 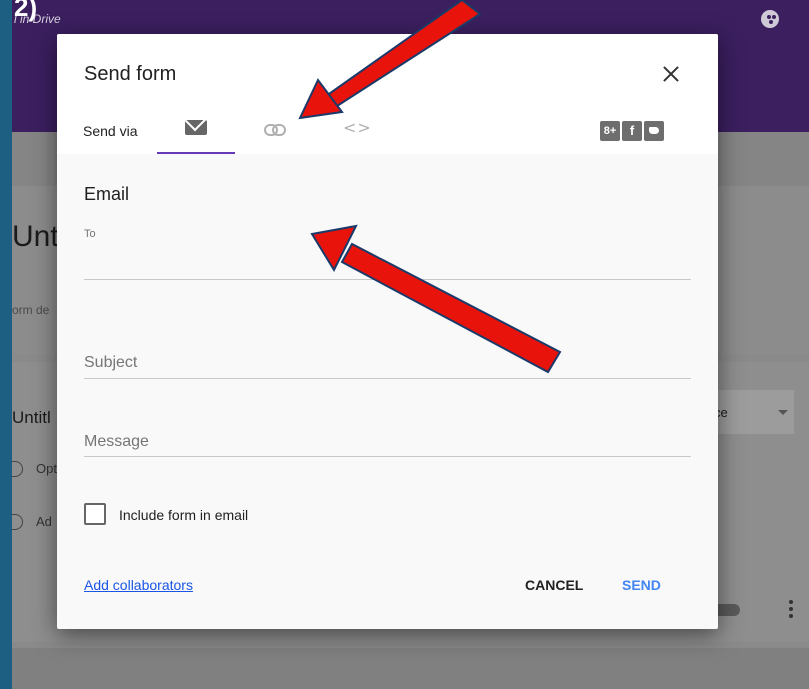 I want to click on page-footer, so click(x=410, y=668).